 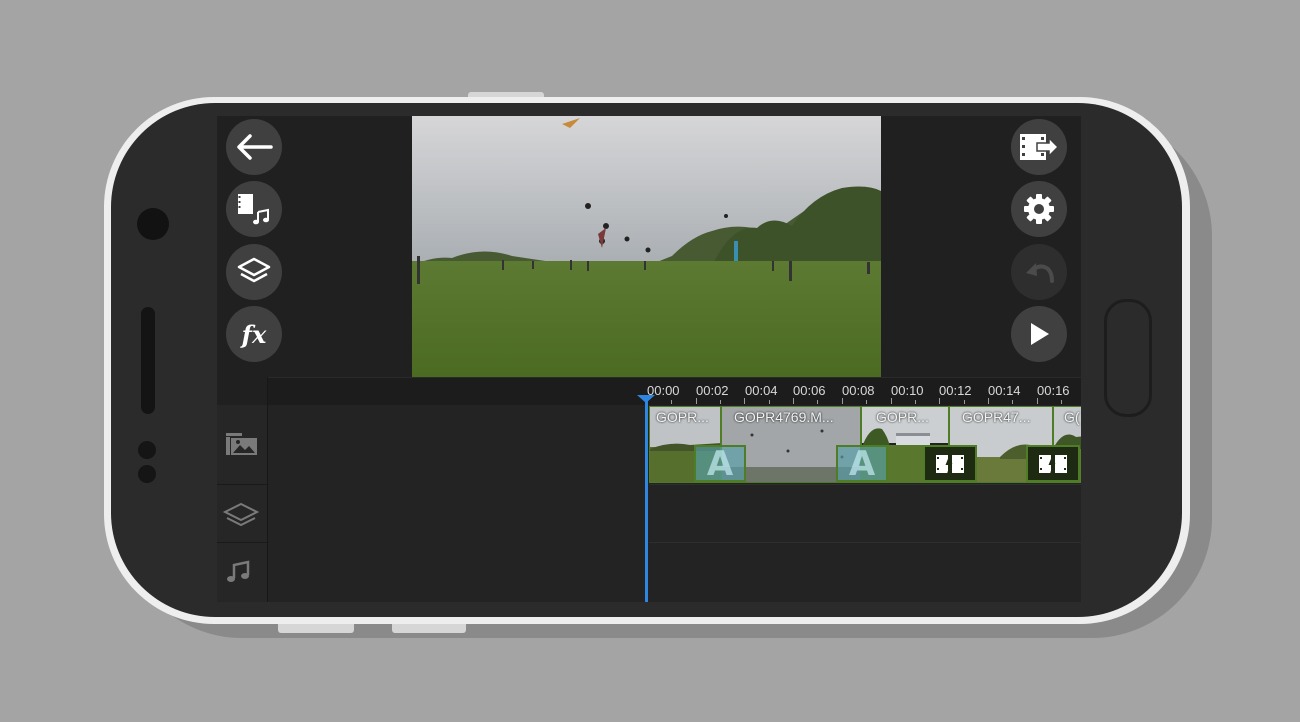 I want to click on phone-speaker, so click(x=148, y=360).